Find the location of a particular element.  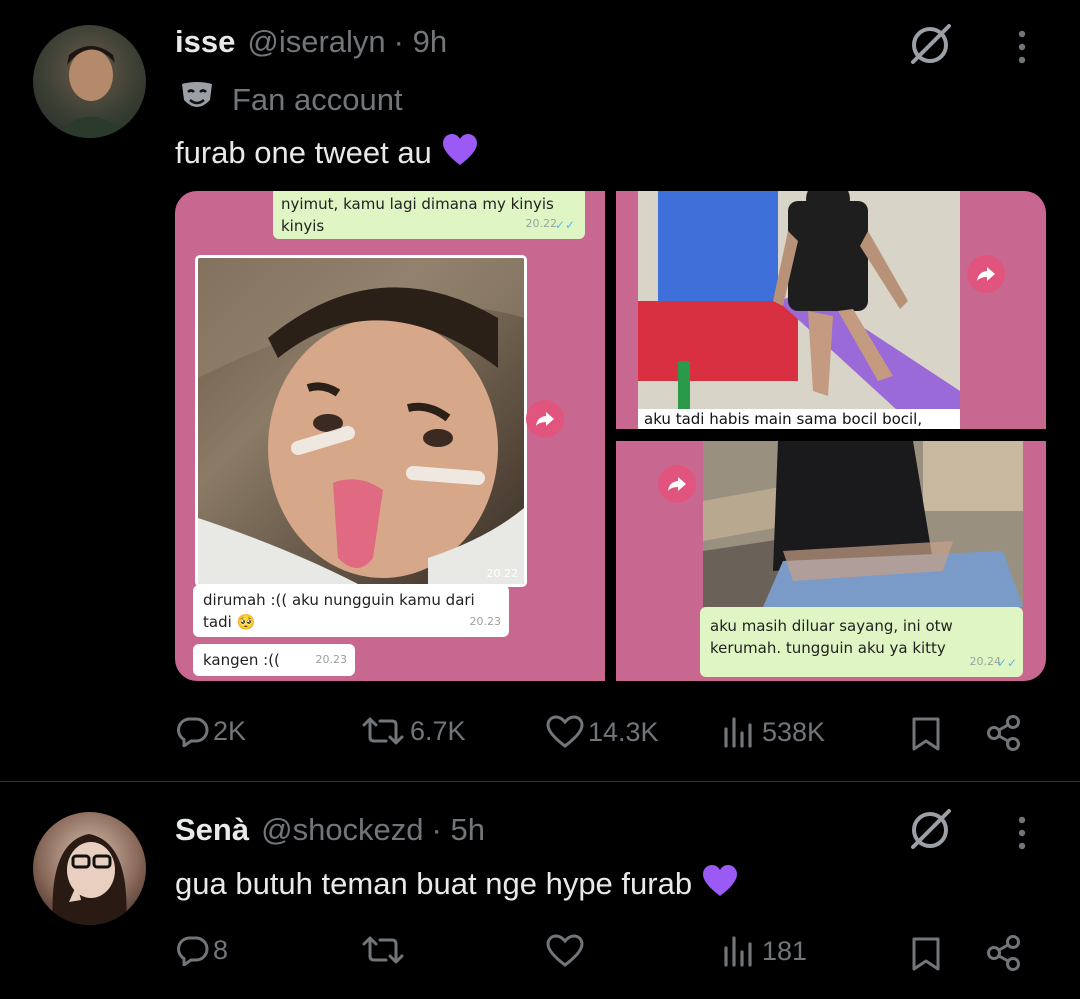

reply-button: 2K is located at coordinates (211, 731).